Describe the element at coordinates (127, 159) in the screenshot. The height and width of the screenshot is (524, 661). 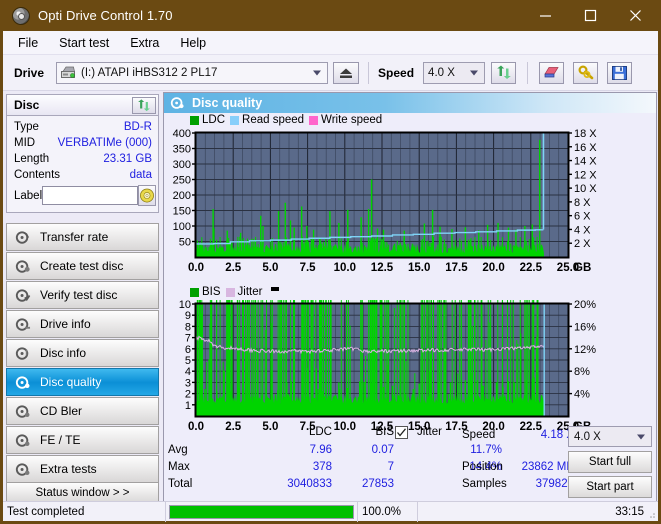
I see `disc-value: 23.31 GB` at that location.